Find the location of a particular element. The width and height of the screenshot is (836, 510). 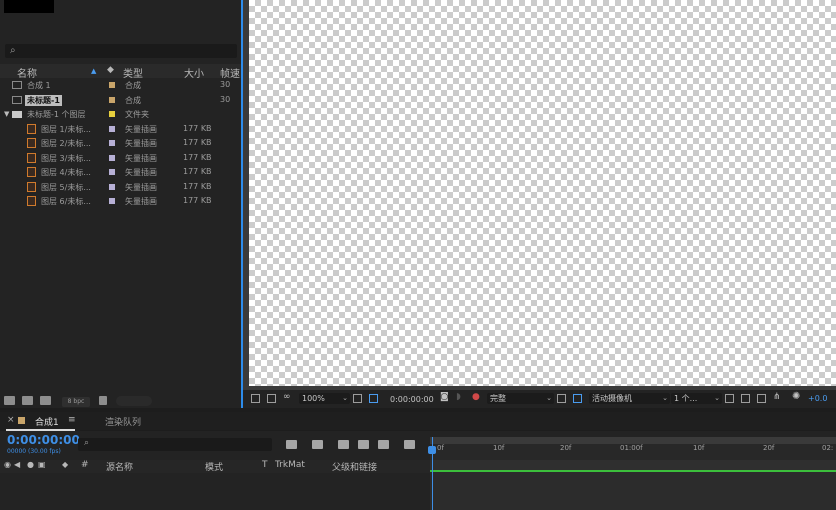

tab-comp: 合成1 is located at coordinates (47, 421).